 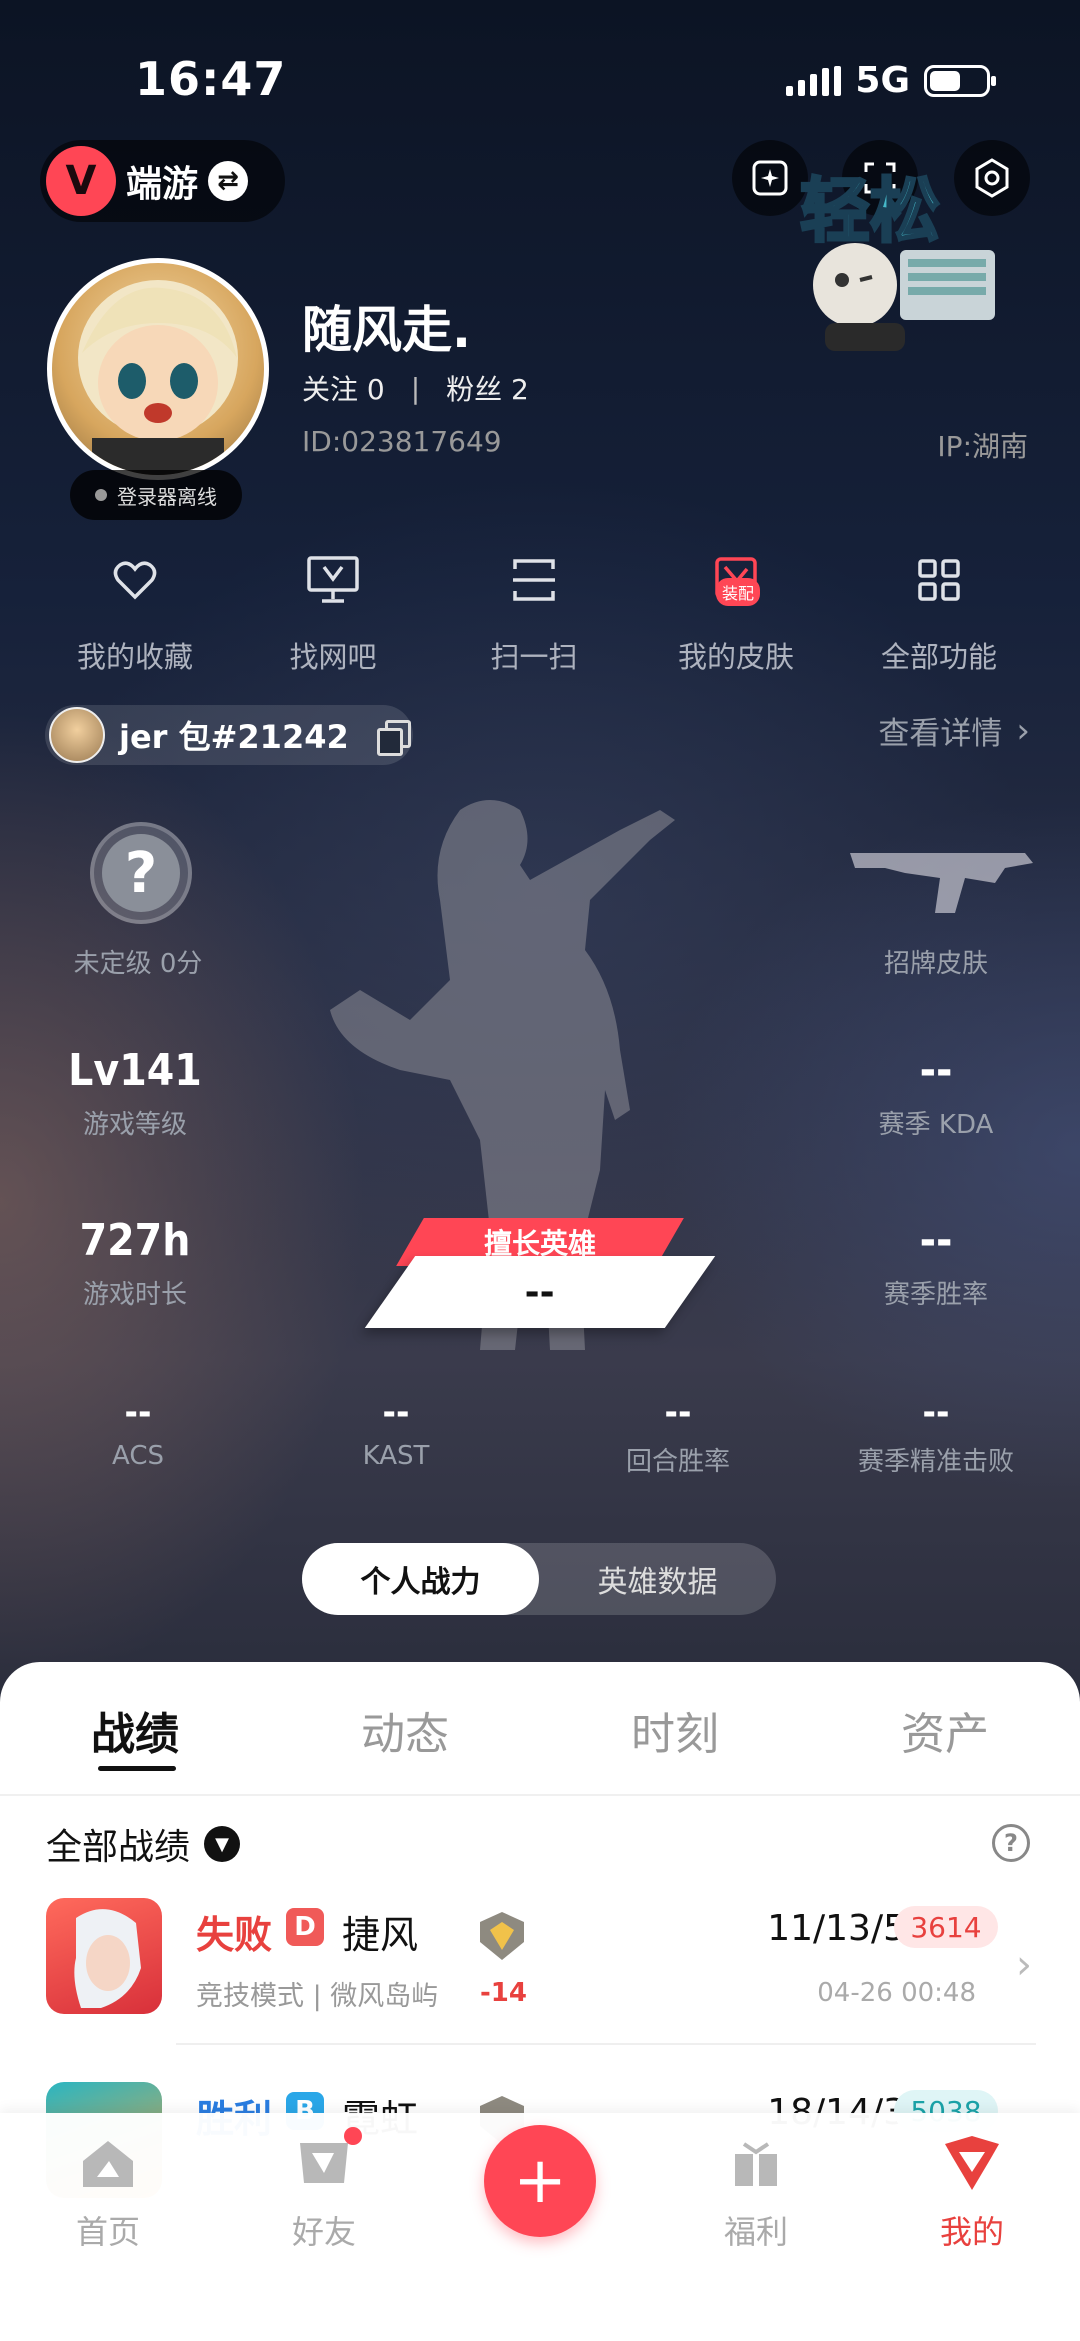 I want to click on quick-action-all-features: 全部功能, so click(x=939, y=612).